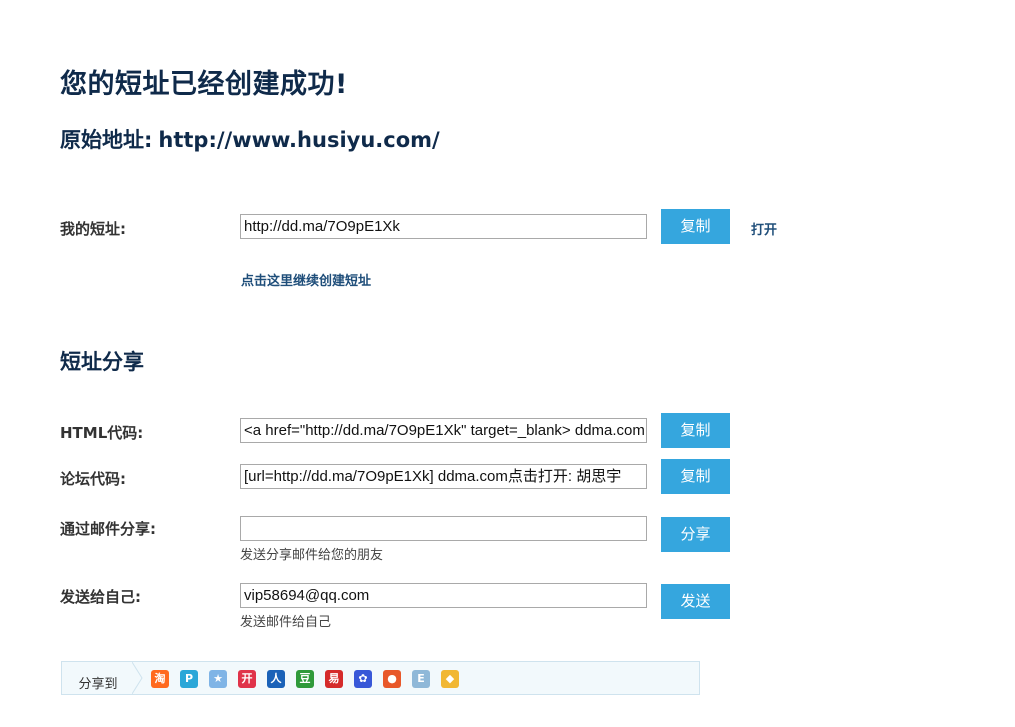 The height and width of the screenshot is (727, 1015). Describe the element at coordinates (695, 226) in the screenshot. I see `copy-short-button: 复制` at that location.